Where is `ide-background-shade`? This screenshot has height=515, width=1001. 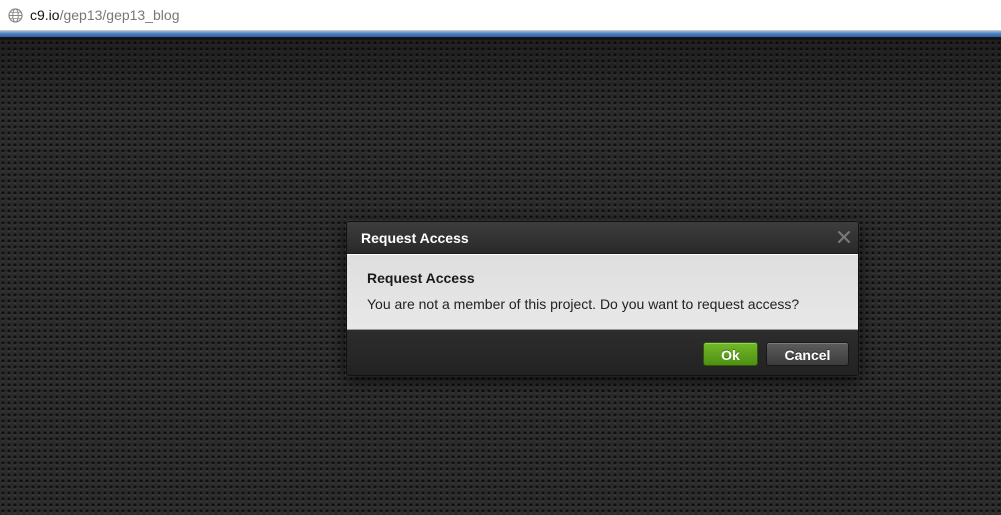
ide-background-shade is located at coordinates (500, 75).